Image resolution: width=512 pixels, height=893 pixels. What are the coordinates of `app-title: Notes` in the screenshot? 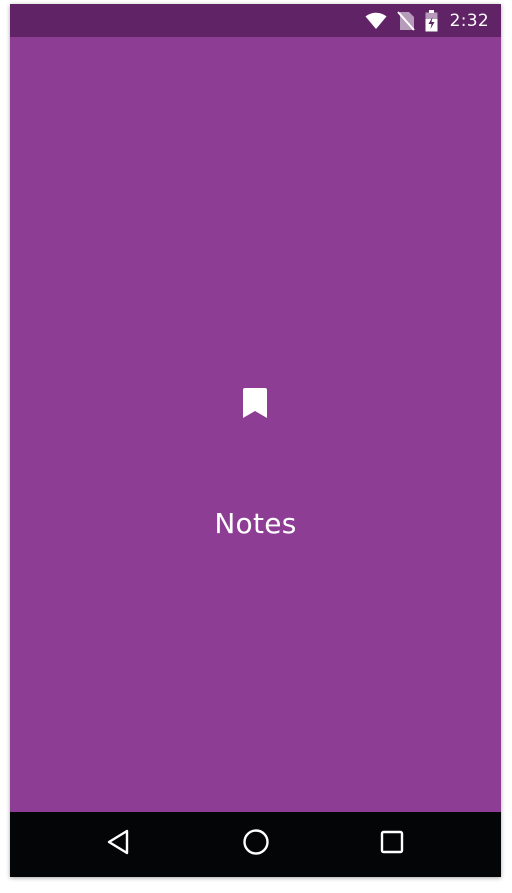 It's located at (255, 523).